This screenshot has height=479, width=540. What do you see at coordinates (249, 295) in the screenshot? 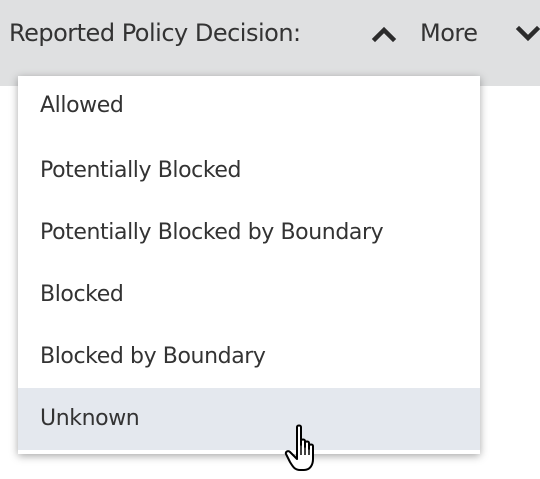
I see `option-blocked: Blocked` at bounding box center [249, 295].